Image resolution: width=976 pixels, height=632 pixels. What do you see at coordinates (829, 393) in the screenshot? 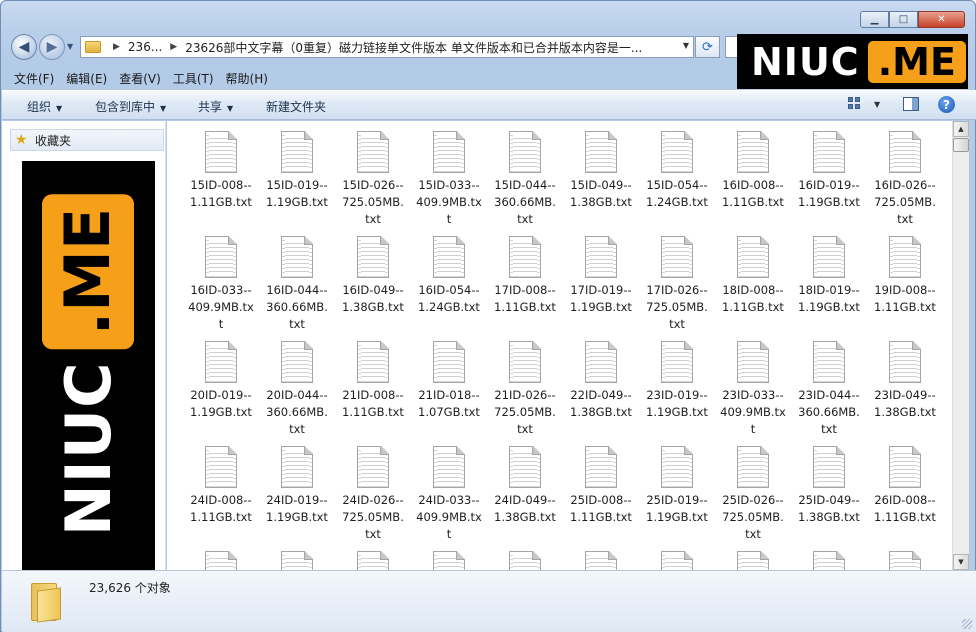
I see `file-item: 23ID-044--360.66MB.txt` at bounding box center [829, 393].